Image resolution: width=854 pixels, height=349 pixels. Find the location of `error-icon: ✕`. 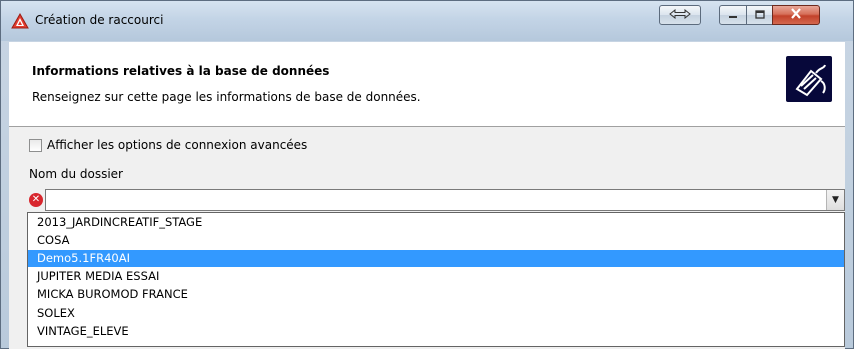

error-icon: ✕ is located at coordinates (36, 200).